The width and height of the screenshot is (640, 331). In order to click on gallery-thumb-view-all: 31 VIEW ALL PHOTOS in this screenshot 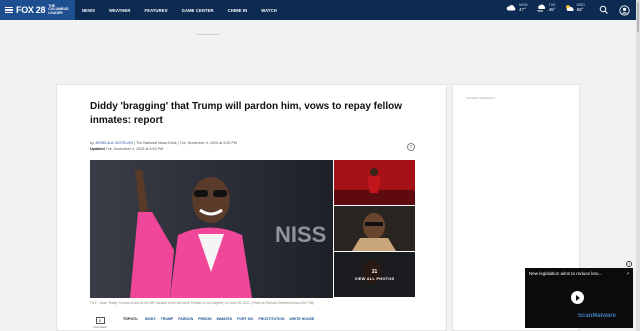, I will do `click(374, 274)`.